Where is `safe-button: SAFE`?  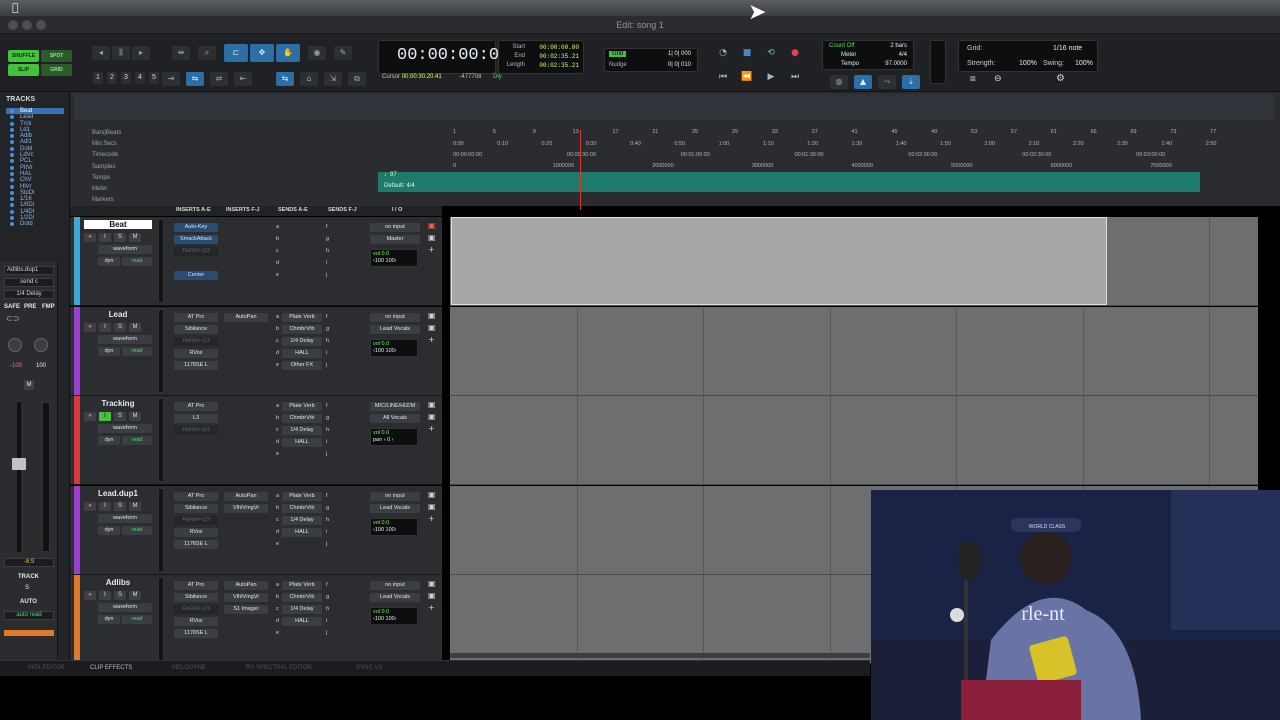
safe-button: SAFE is located at coordinates (12, 307).